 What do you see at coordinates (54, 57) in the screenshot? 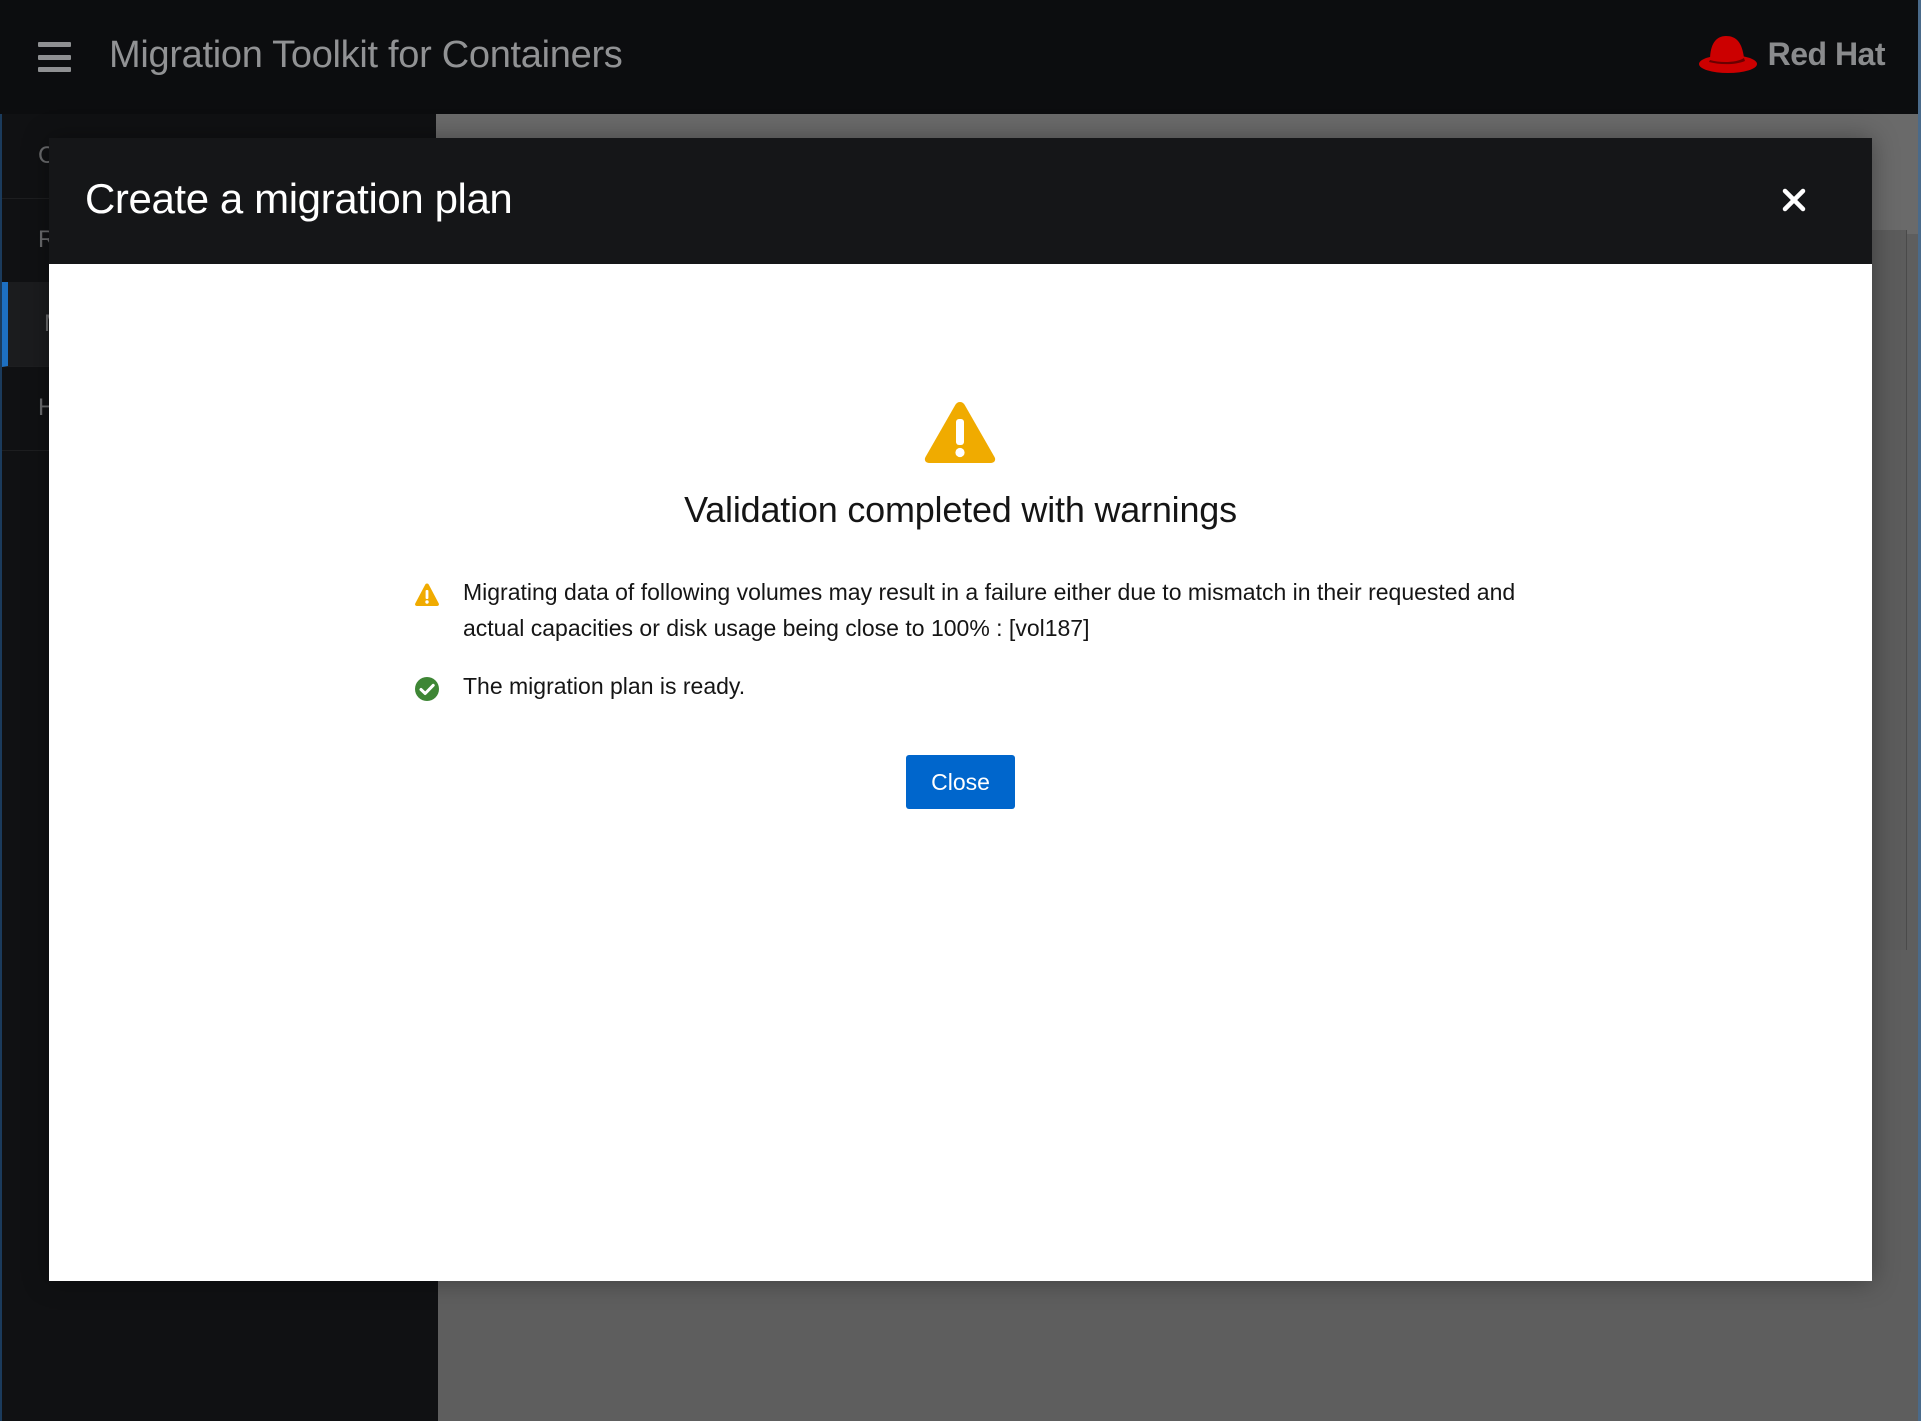
I see `hamburger-menu-icon` at bounding box center [54, 57].